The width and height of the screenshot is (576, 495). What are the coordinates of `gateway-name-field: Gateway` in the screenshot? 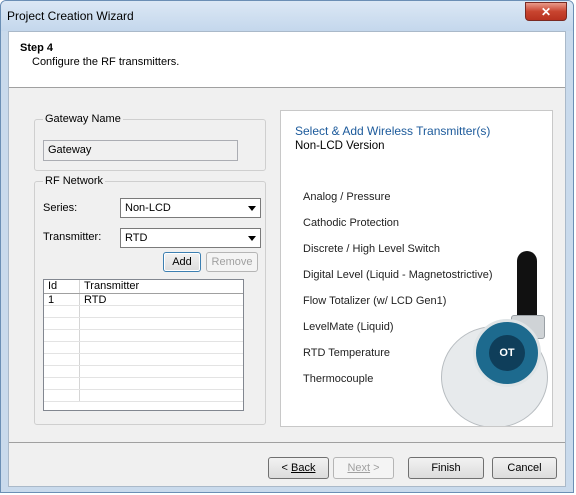 It's located at (140, 150).